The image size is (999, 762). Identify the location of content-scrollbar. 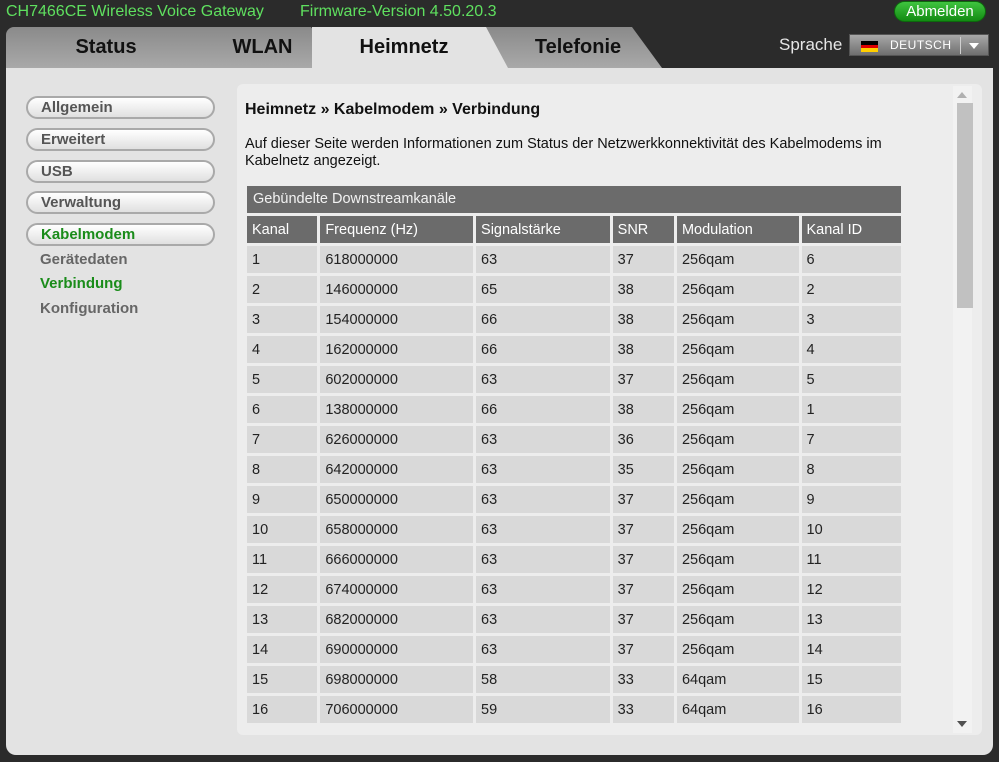
(963, 409).